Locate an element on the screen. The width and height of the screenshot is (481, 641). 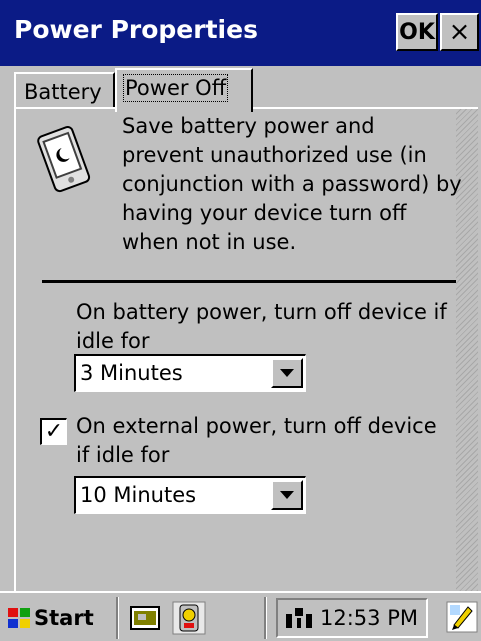
external-power-checkbox: ✓ is located at coordinates (53, 431).